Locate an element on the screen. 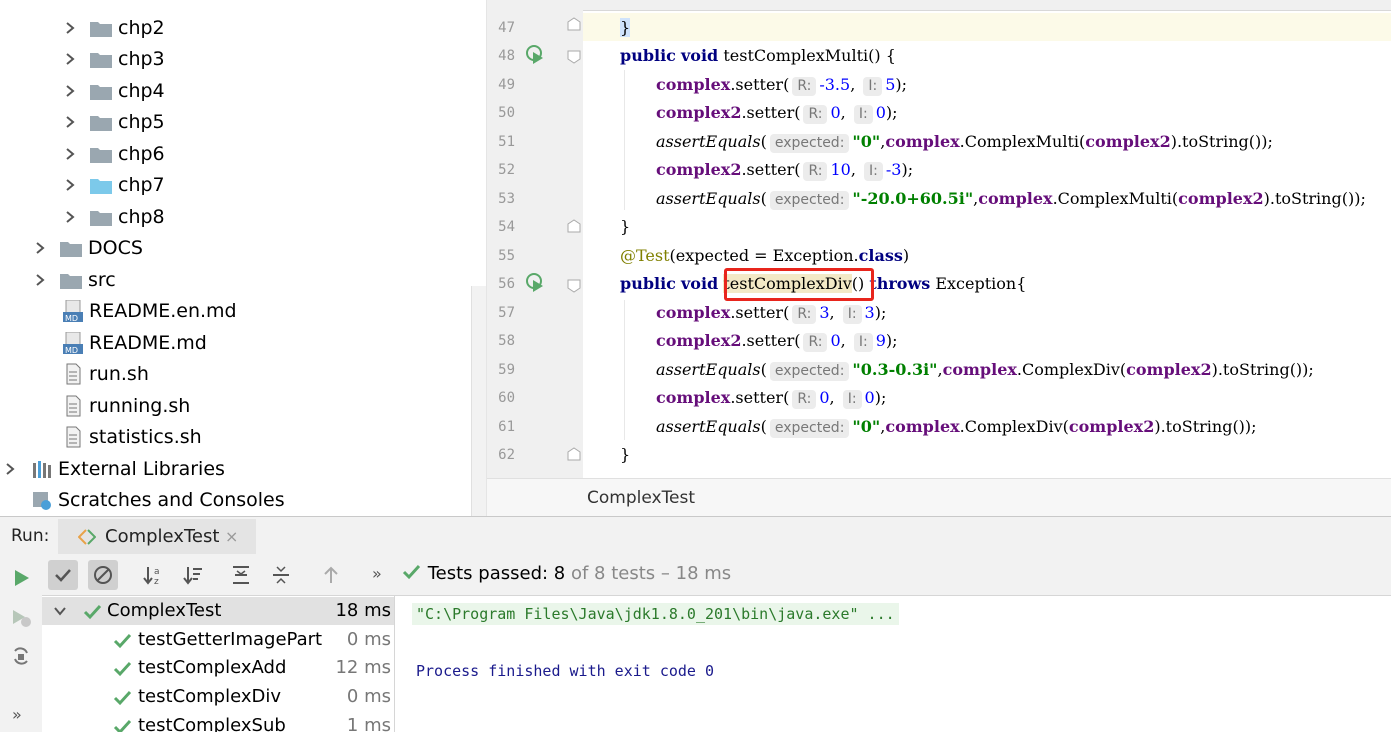  code-line-47: } is located at coordinates (625, 27).